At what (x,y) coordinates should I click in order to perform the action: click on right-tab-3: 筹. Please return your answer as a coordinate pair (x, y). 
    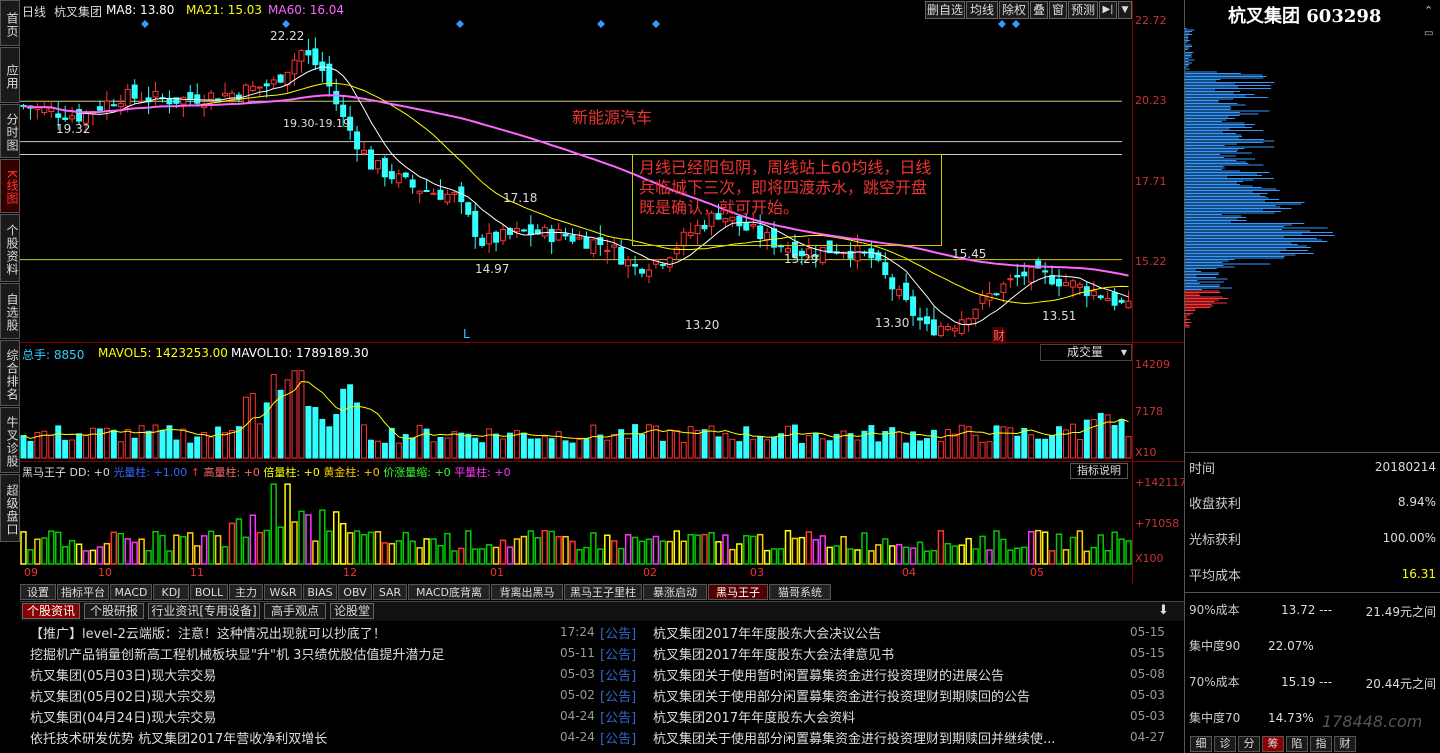
    Looking at the image, I should click on (1273, 744).